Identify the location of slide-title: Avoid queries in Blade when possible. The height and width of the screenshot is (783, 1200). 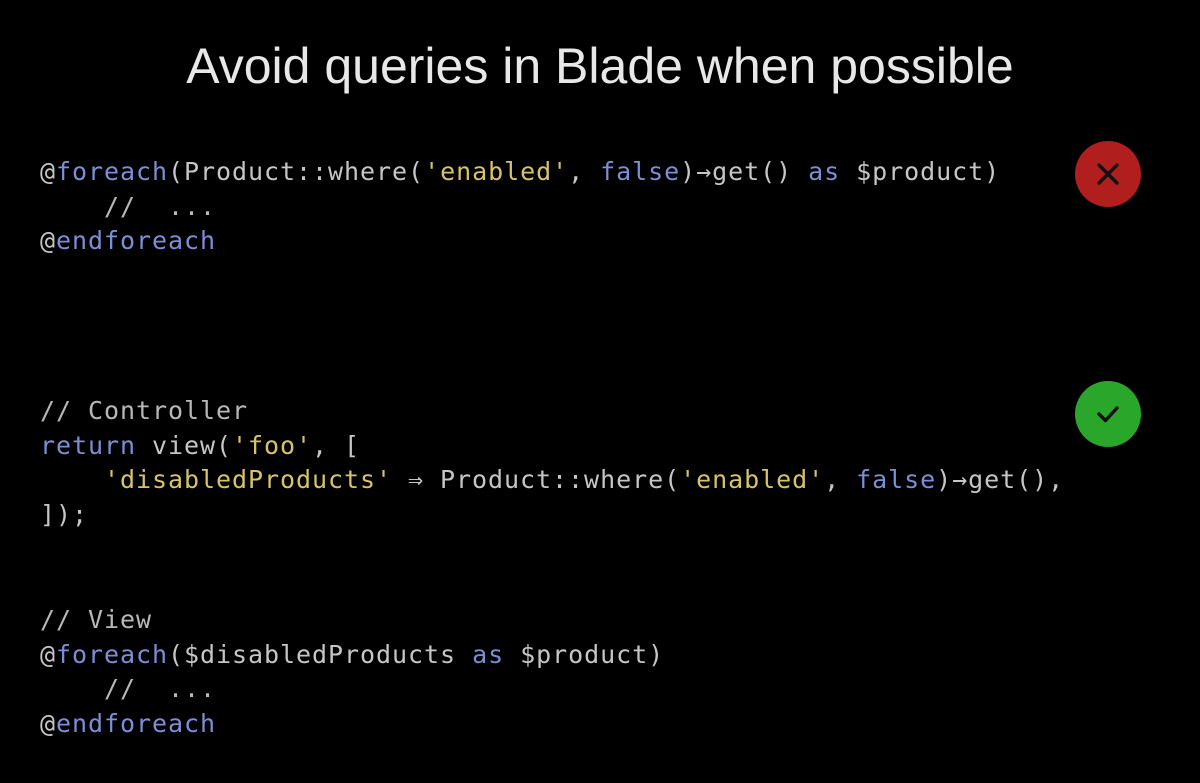
(600, 66).